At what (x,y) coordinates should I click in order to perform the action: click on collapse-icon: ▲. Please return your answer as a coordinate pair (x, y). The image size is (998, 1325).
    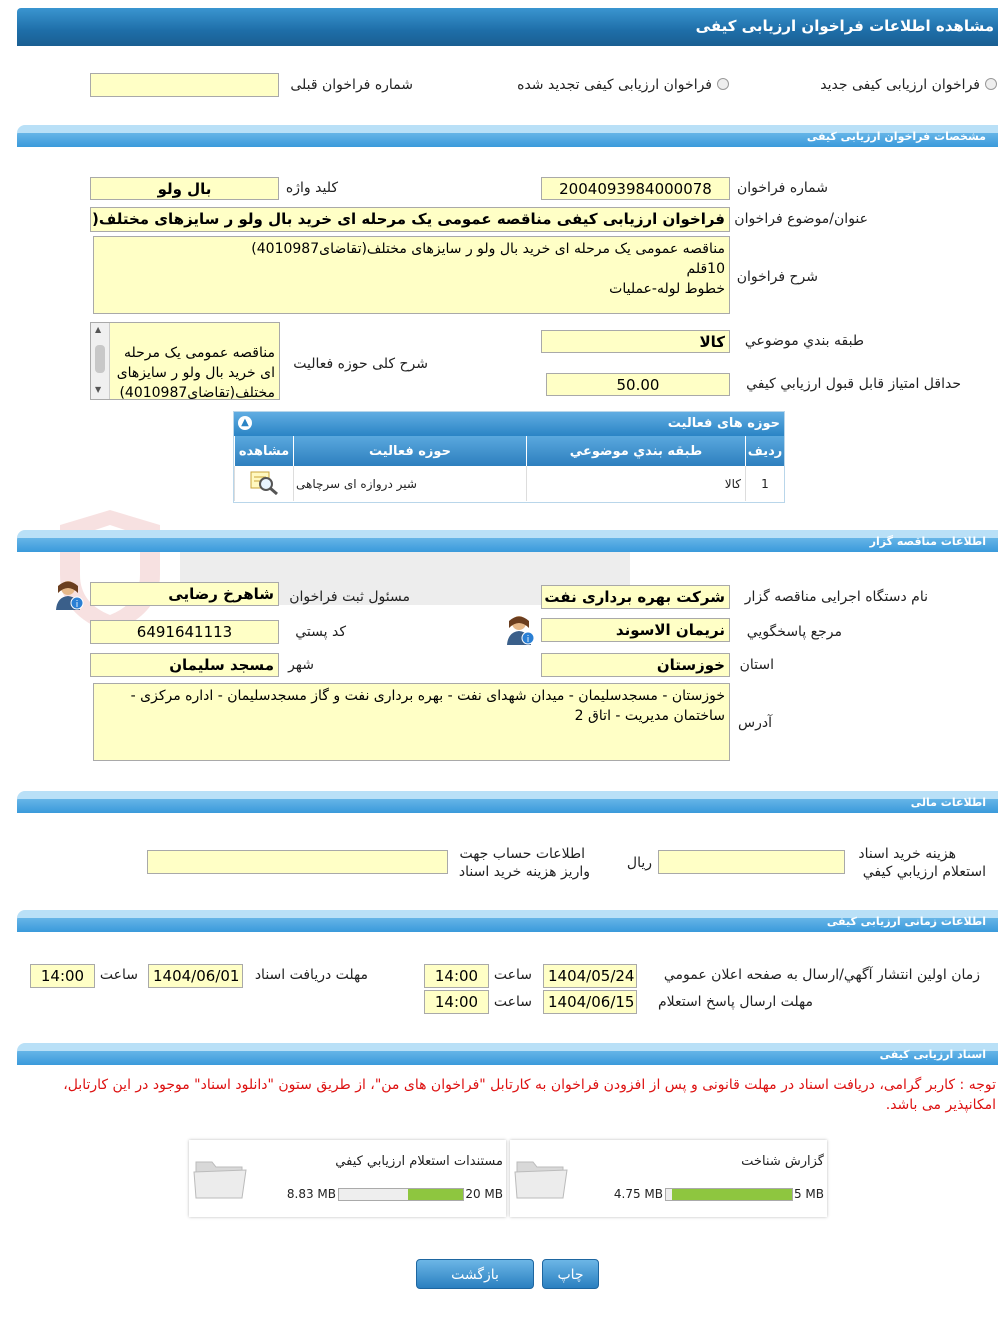
    Looking at the image, I should click on (245, 423).